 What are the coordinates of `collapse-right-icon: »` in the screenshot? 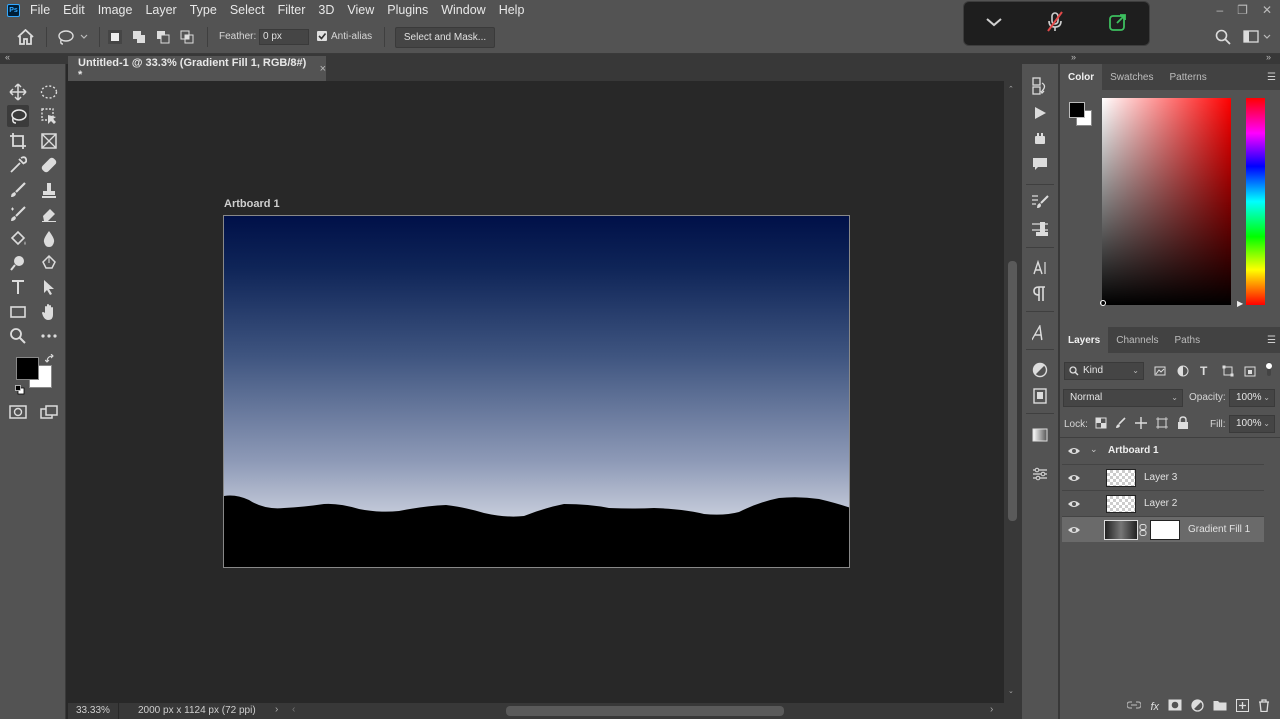 It's located at (1268, 57).